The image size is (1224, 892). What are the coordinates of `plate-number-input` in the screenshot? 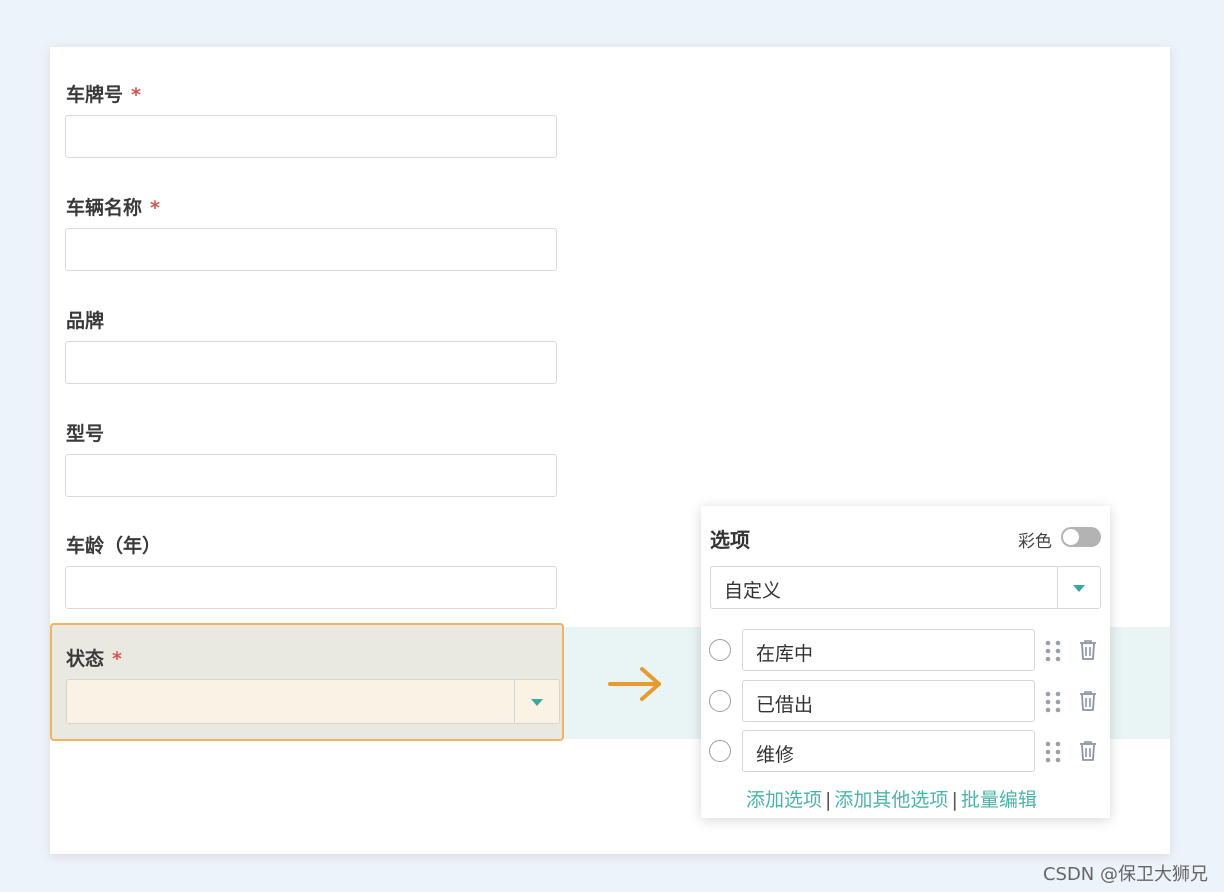 It's located at (311, 136).